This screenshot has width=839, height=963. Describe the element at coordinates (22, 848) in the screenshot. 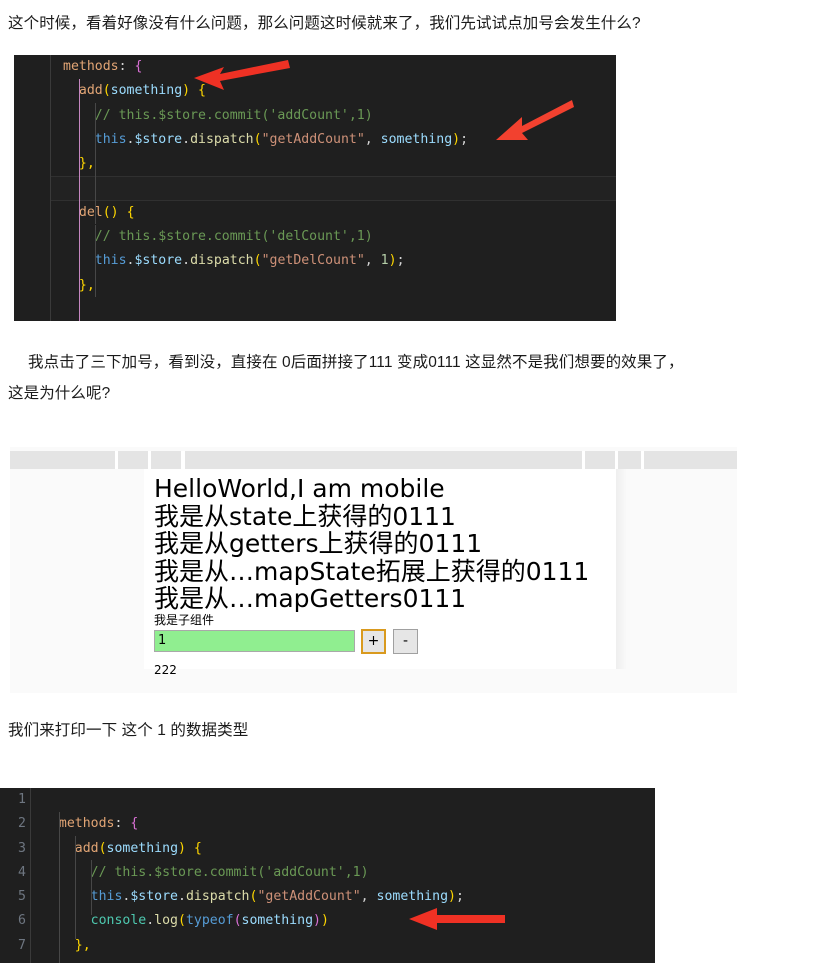

I see `code-line-number: 3` at that location.